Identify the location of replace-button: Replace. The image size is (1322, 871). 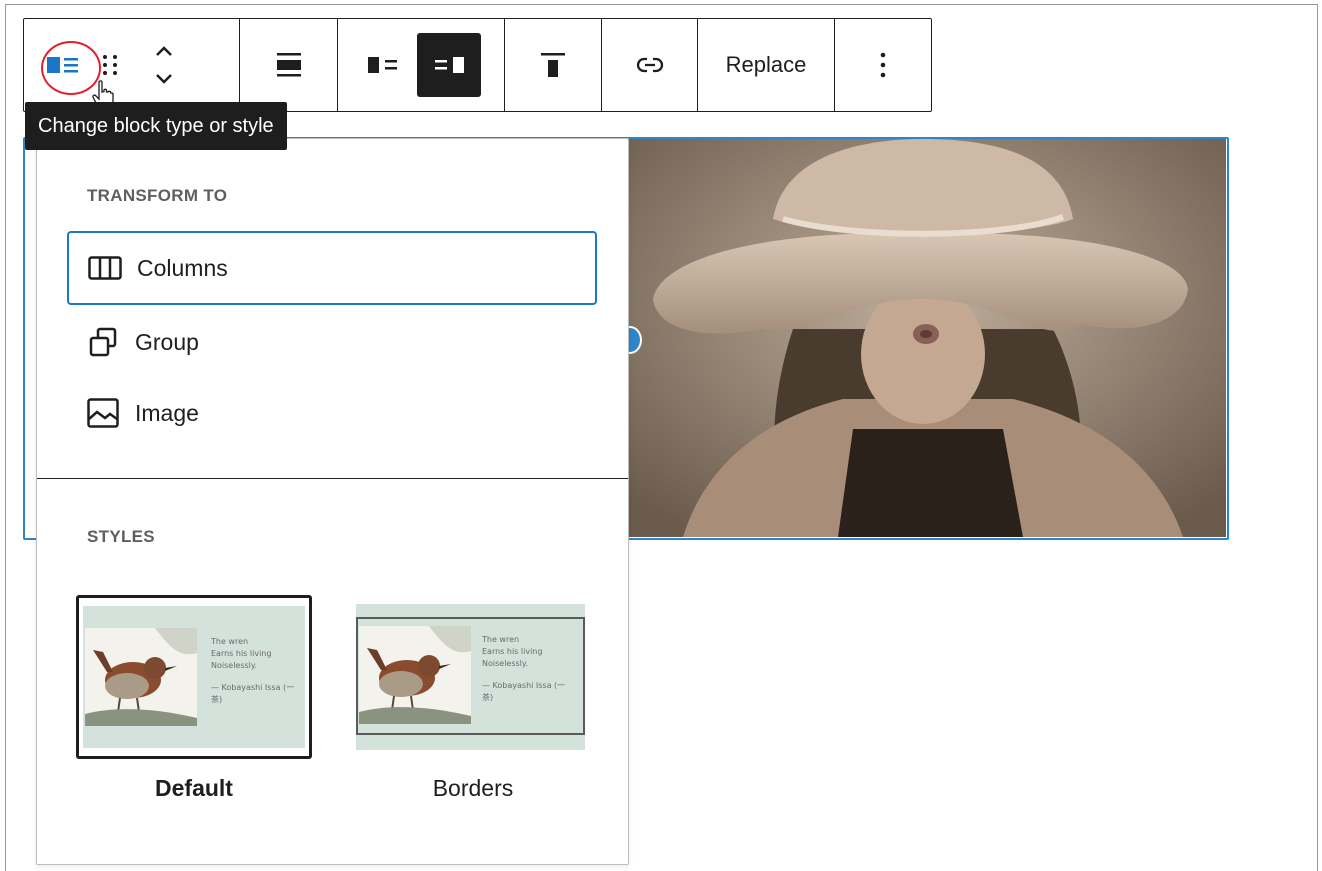
(766, 65).